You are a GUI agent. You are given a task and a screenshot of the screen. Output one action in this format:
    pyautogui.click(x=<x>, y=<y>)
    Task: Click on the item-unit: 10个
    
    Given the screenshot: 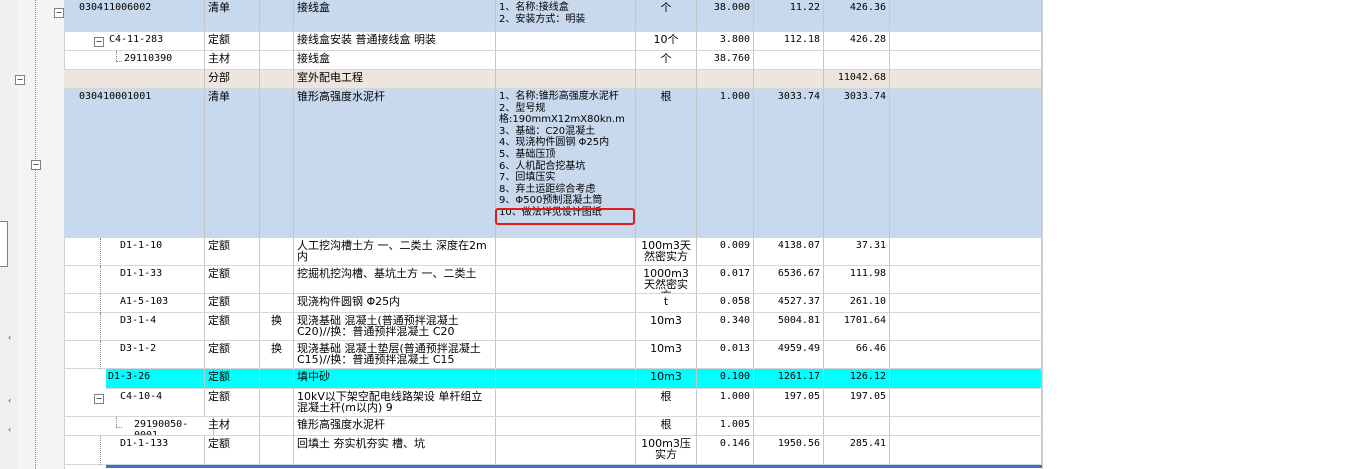 What is the action you would take?
    pyautogui.click(x=666, y=41)
    